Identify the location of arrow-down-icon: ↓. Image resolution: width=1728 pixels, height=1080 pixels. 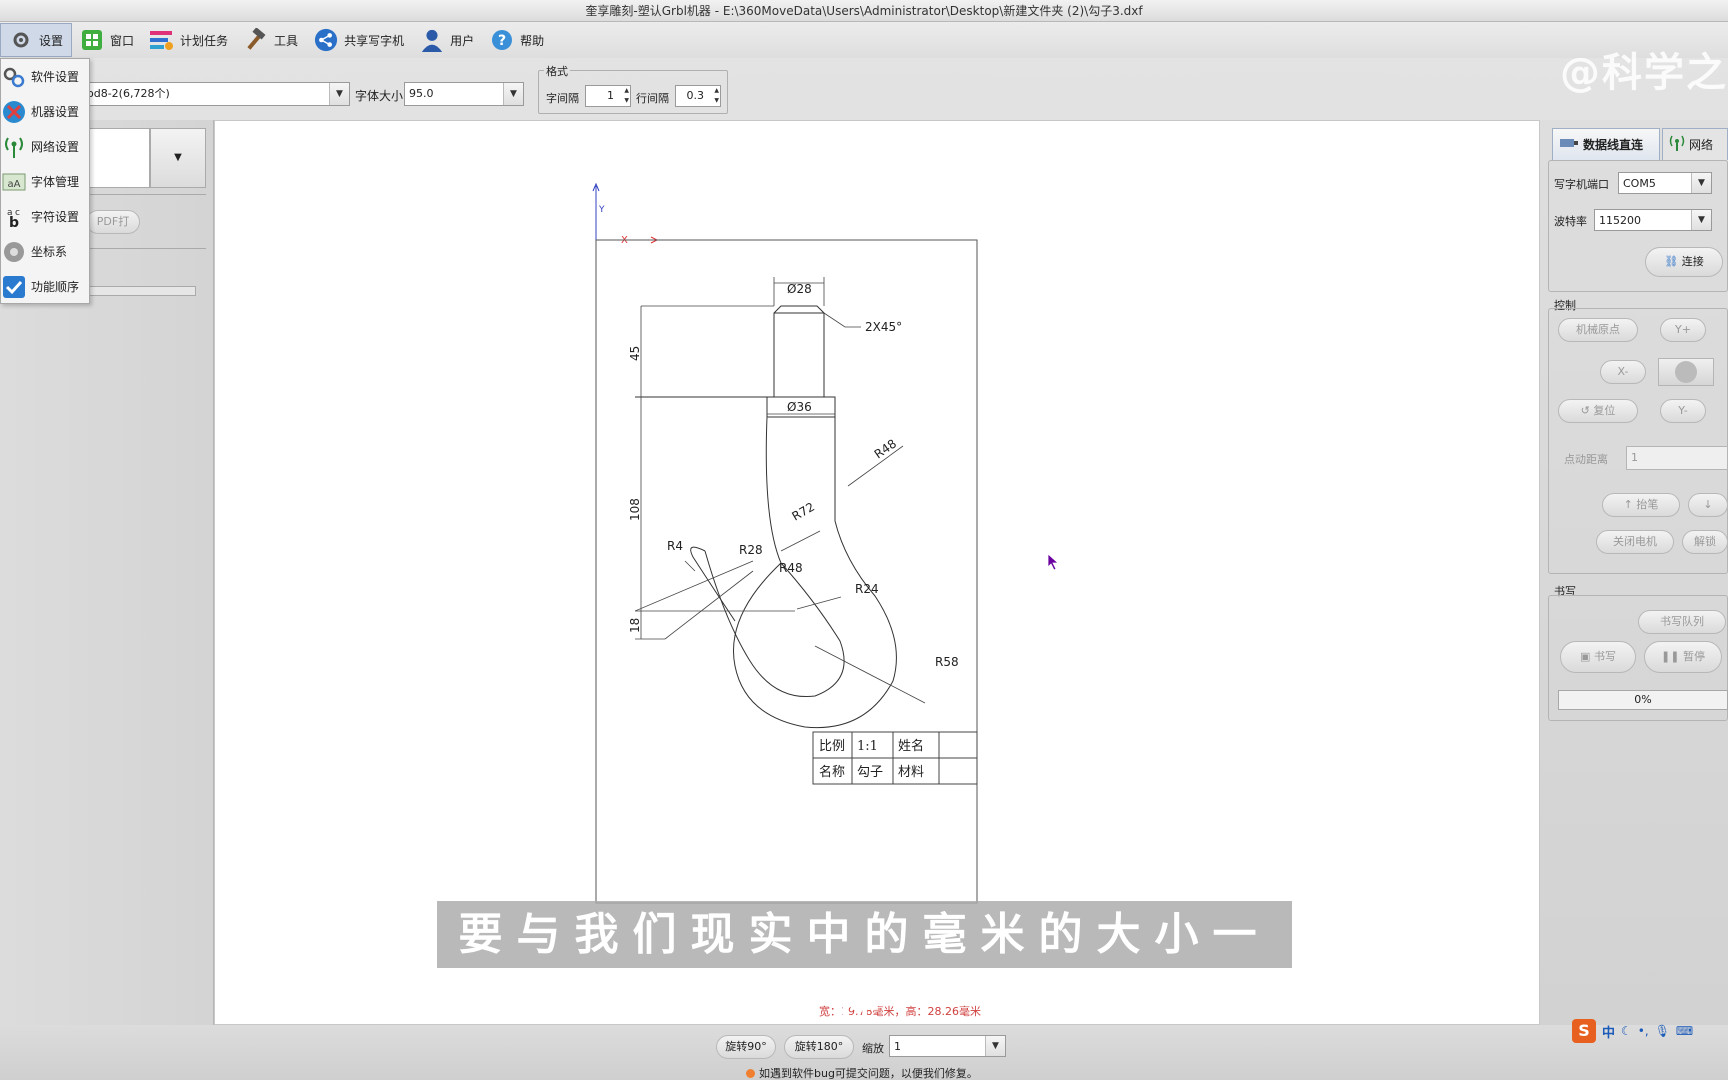
(1708, 504).